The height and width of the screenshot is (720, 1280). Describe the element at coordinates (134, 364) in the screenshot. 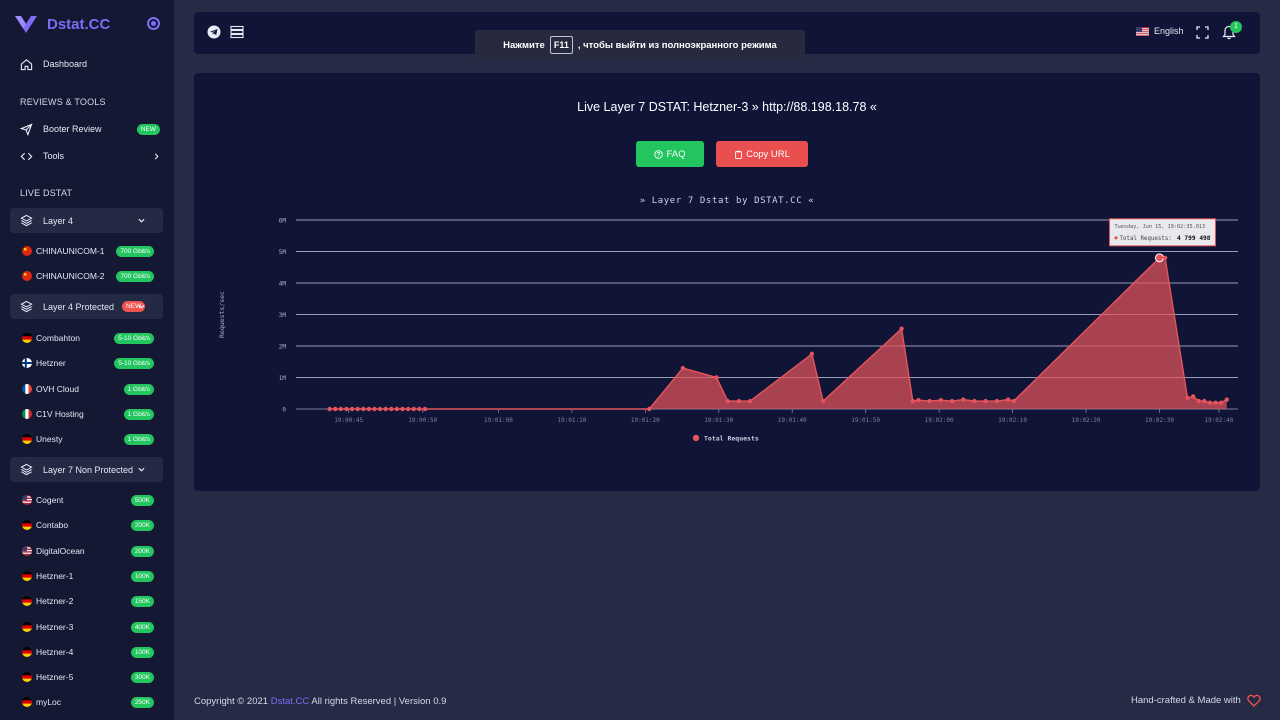

I see `capacity-badge: 5-10 Gbit/s` at that location.